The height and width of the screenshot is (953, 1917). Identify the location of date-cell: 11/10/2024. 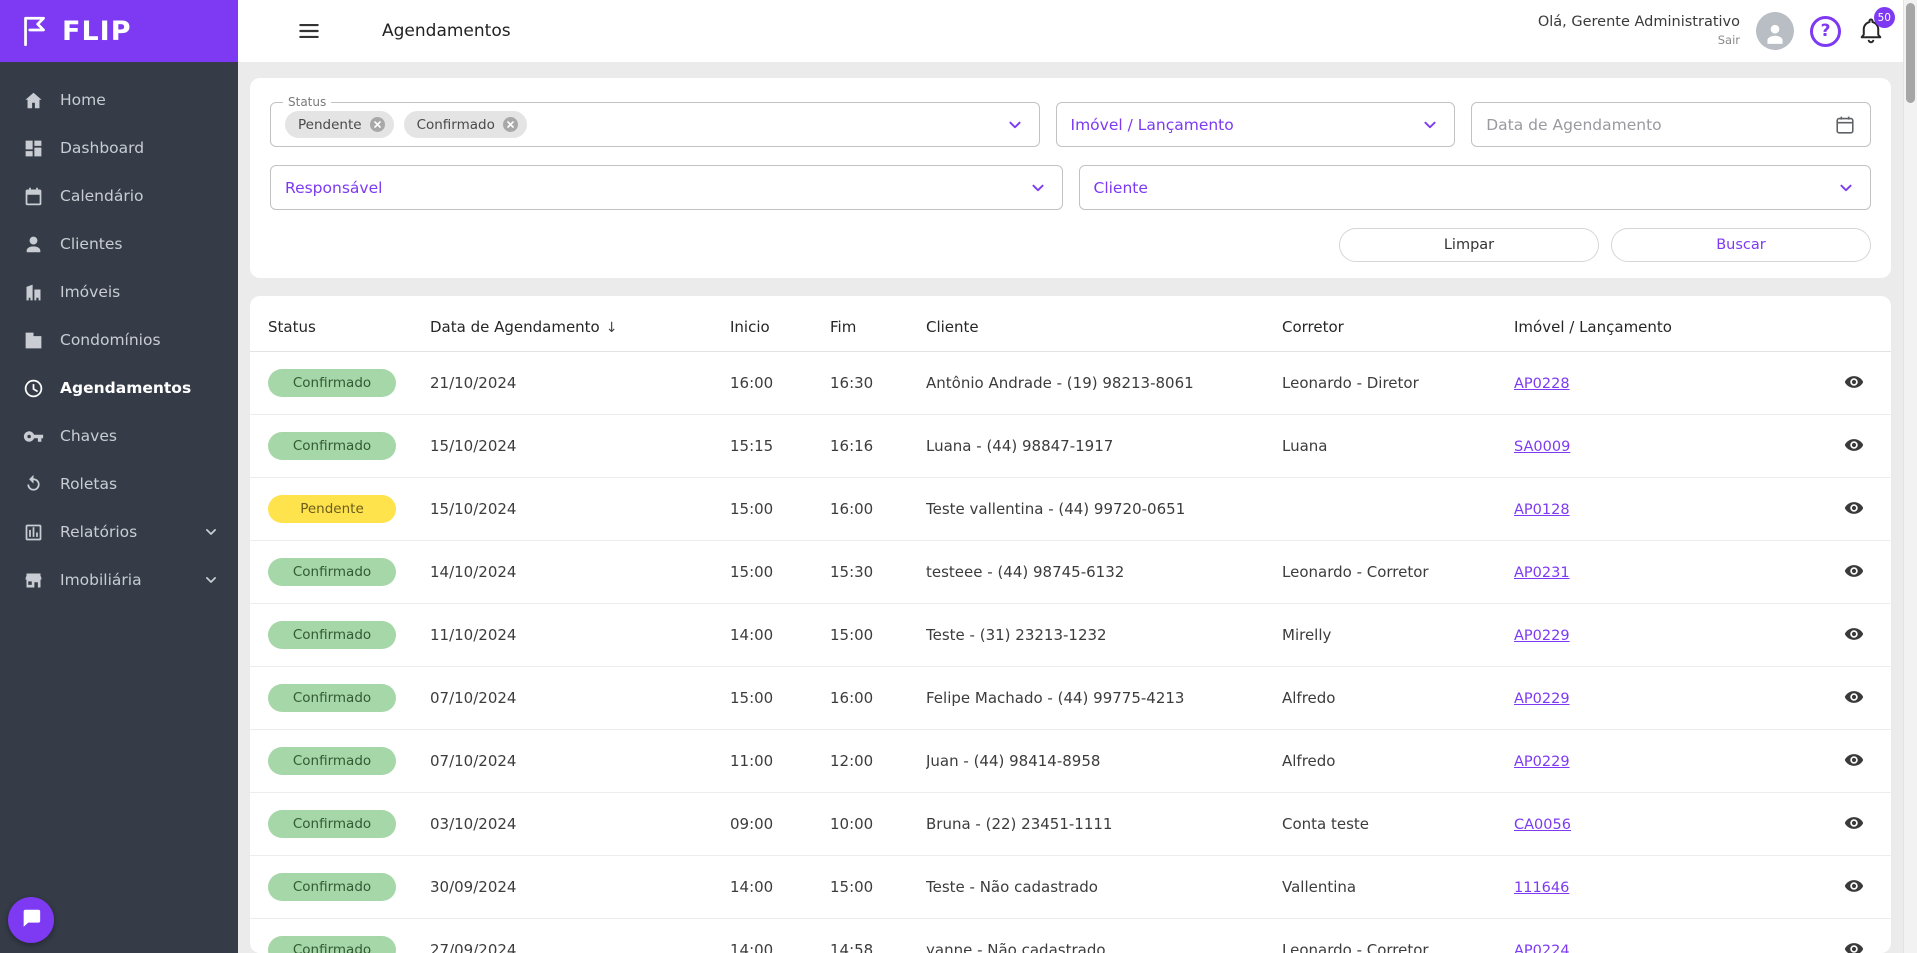
(473, 635).